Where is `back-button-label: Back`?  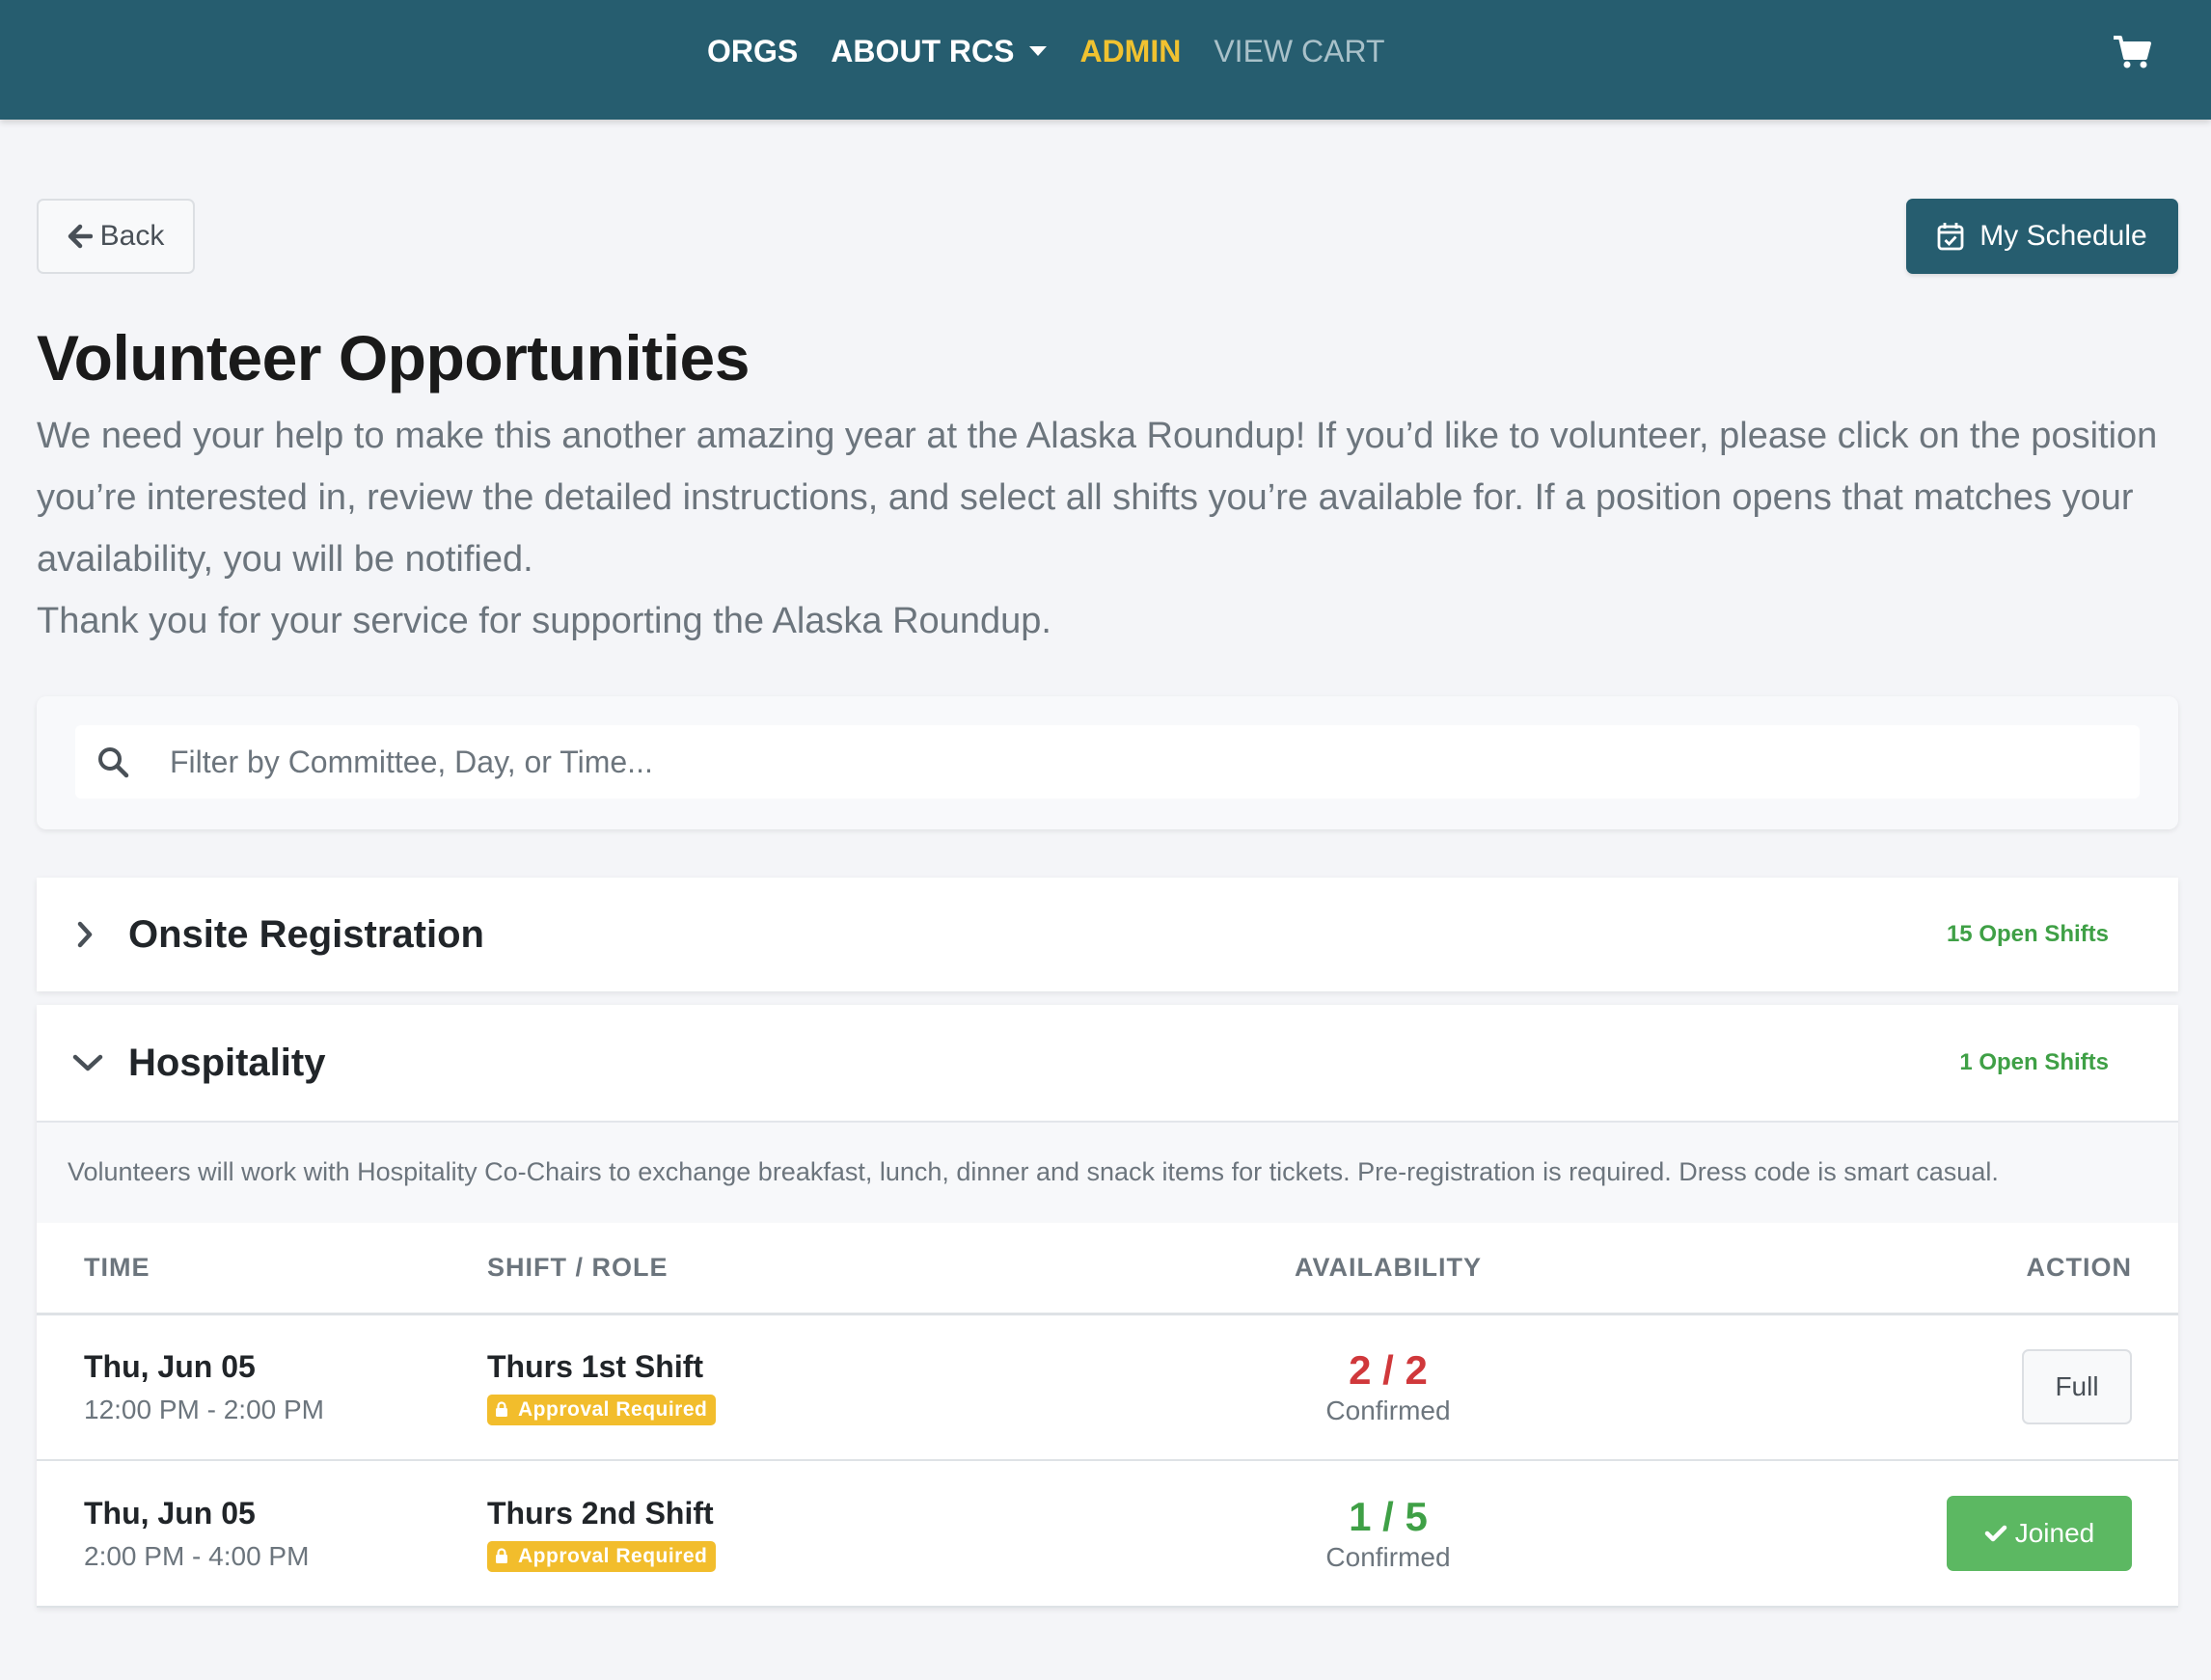
back-button-label: Back is located at coordinates (132, 236).